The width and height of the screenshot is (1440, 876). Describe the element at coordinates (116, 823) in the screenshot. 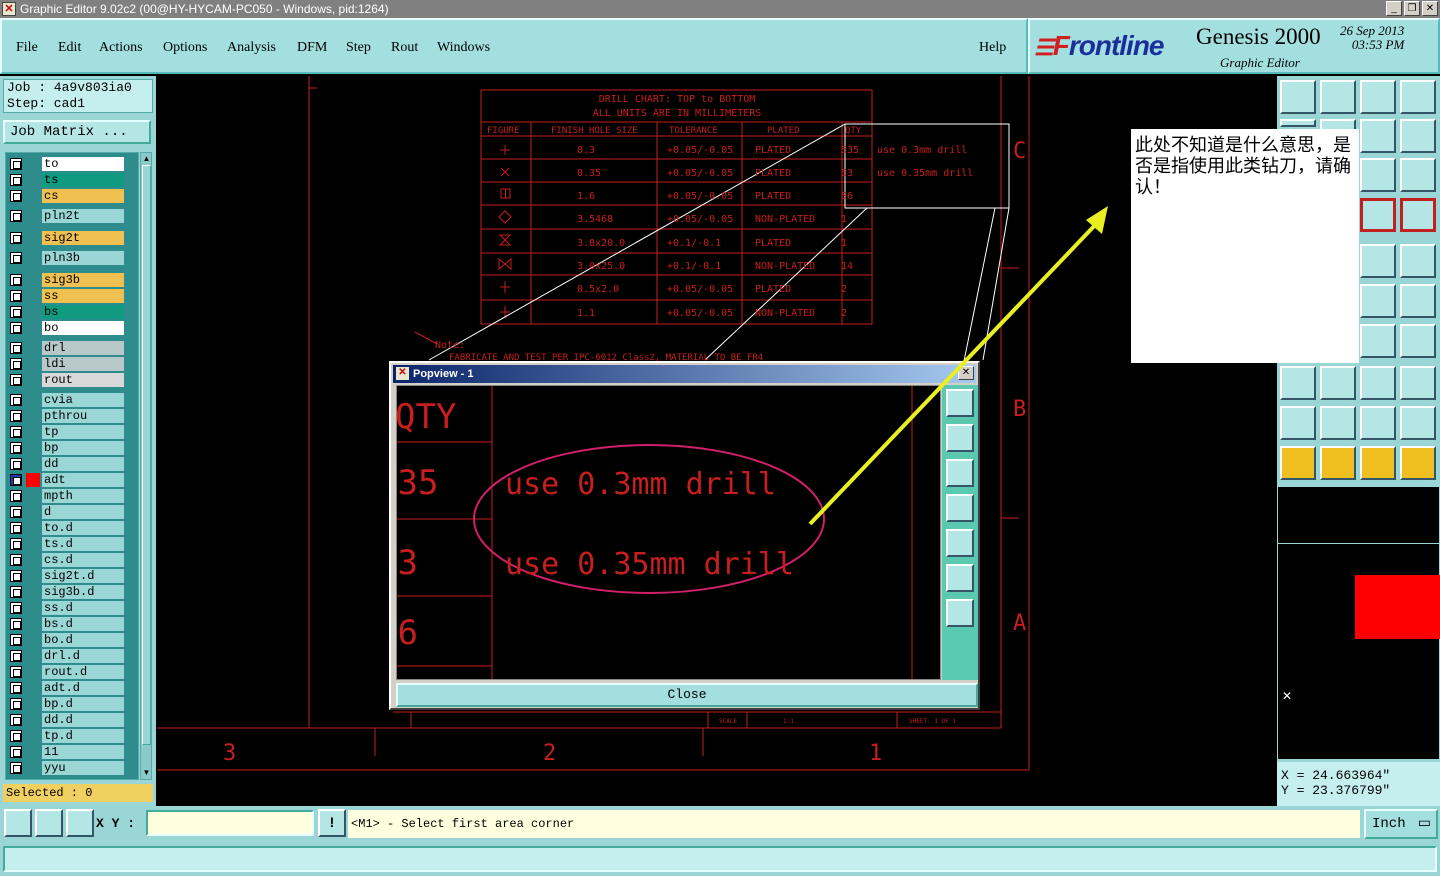

I see `xy-label: X Y :` at that location.